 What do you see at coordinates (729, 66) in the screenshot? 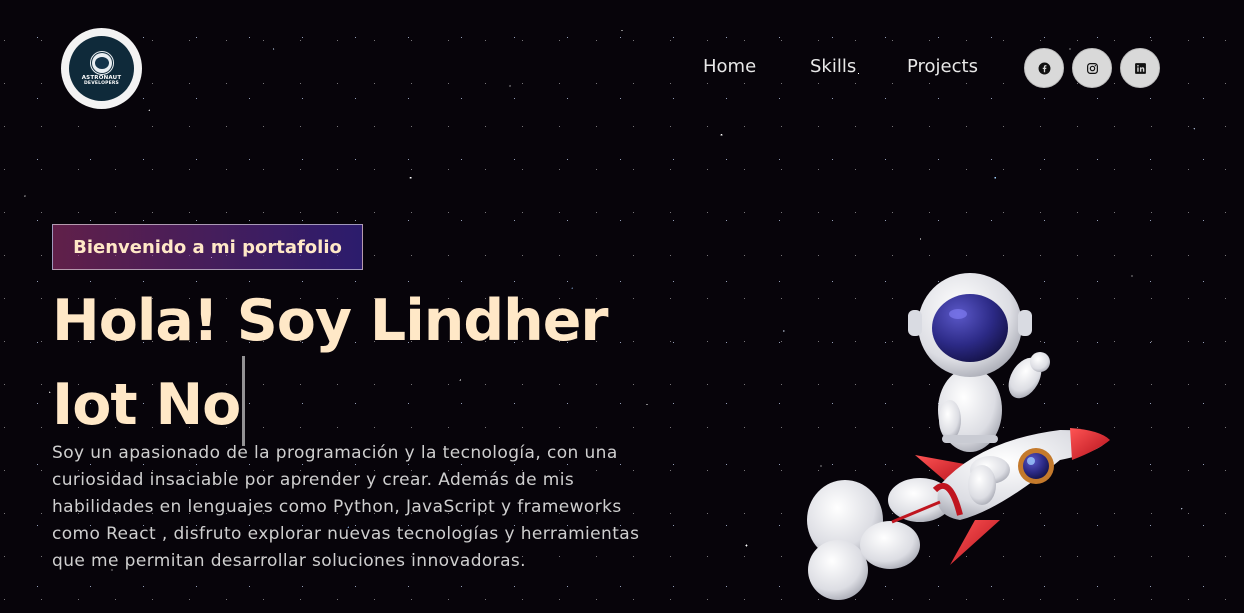
I see `nav-link-home: Home` at bounding box center [729, 66].